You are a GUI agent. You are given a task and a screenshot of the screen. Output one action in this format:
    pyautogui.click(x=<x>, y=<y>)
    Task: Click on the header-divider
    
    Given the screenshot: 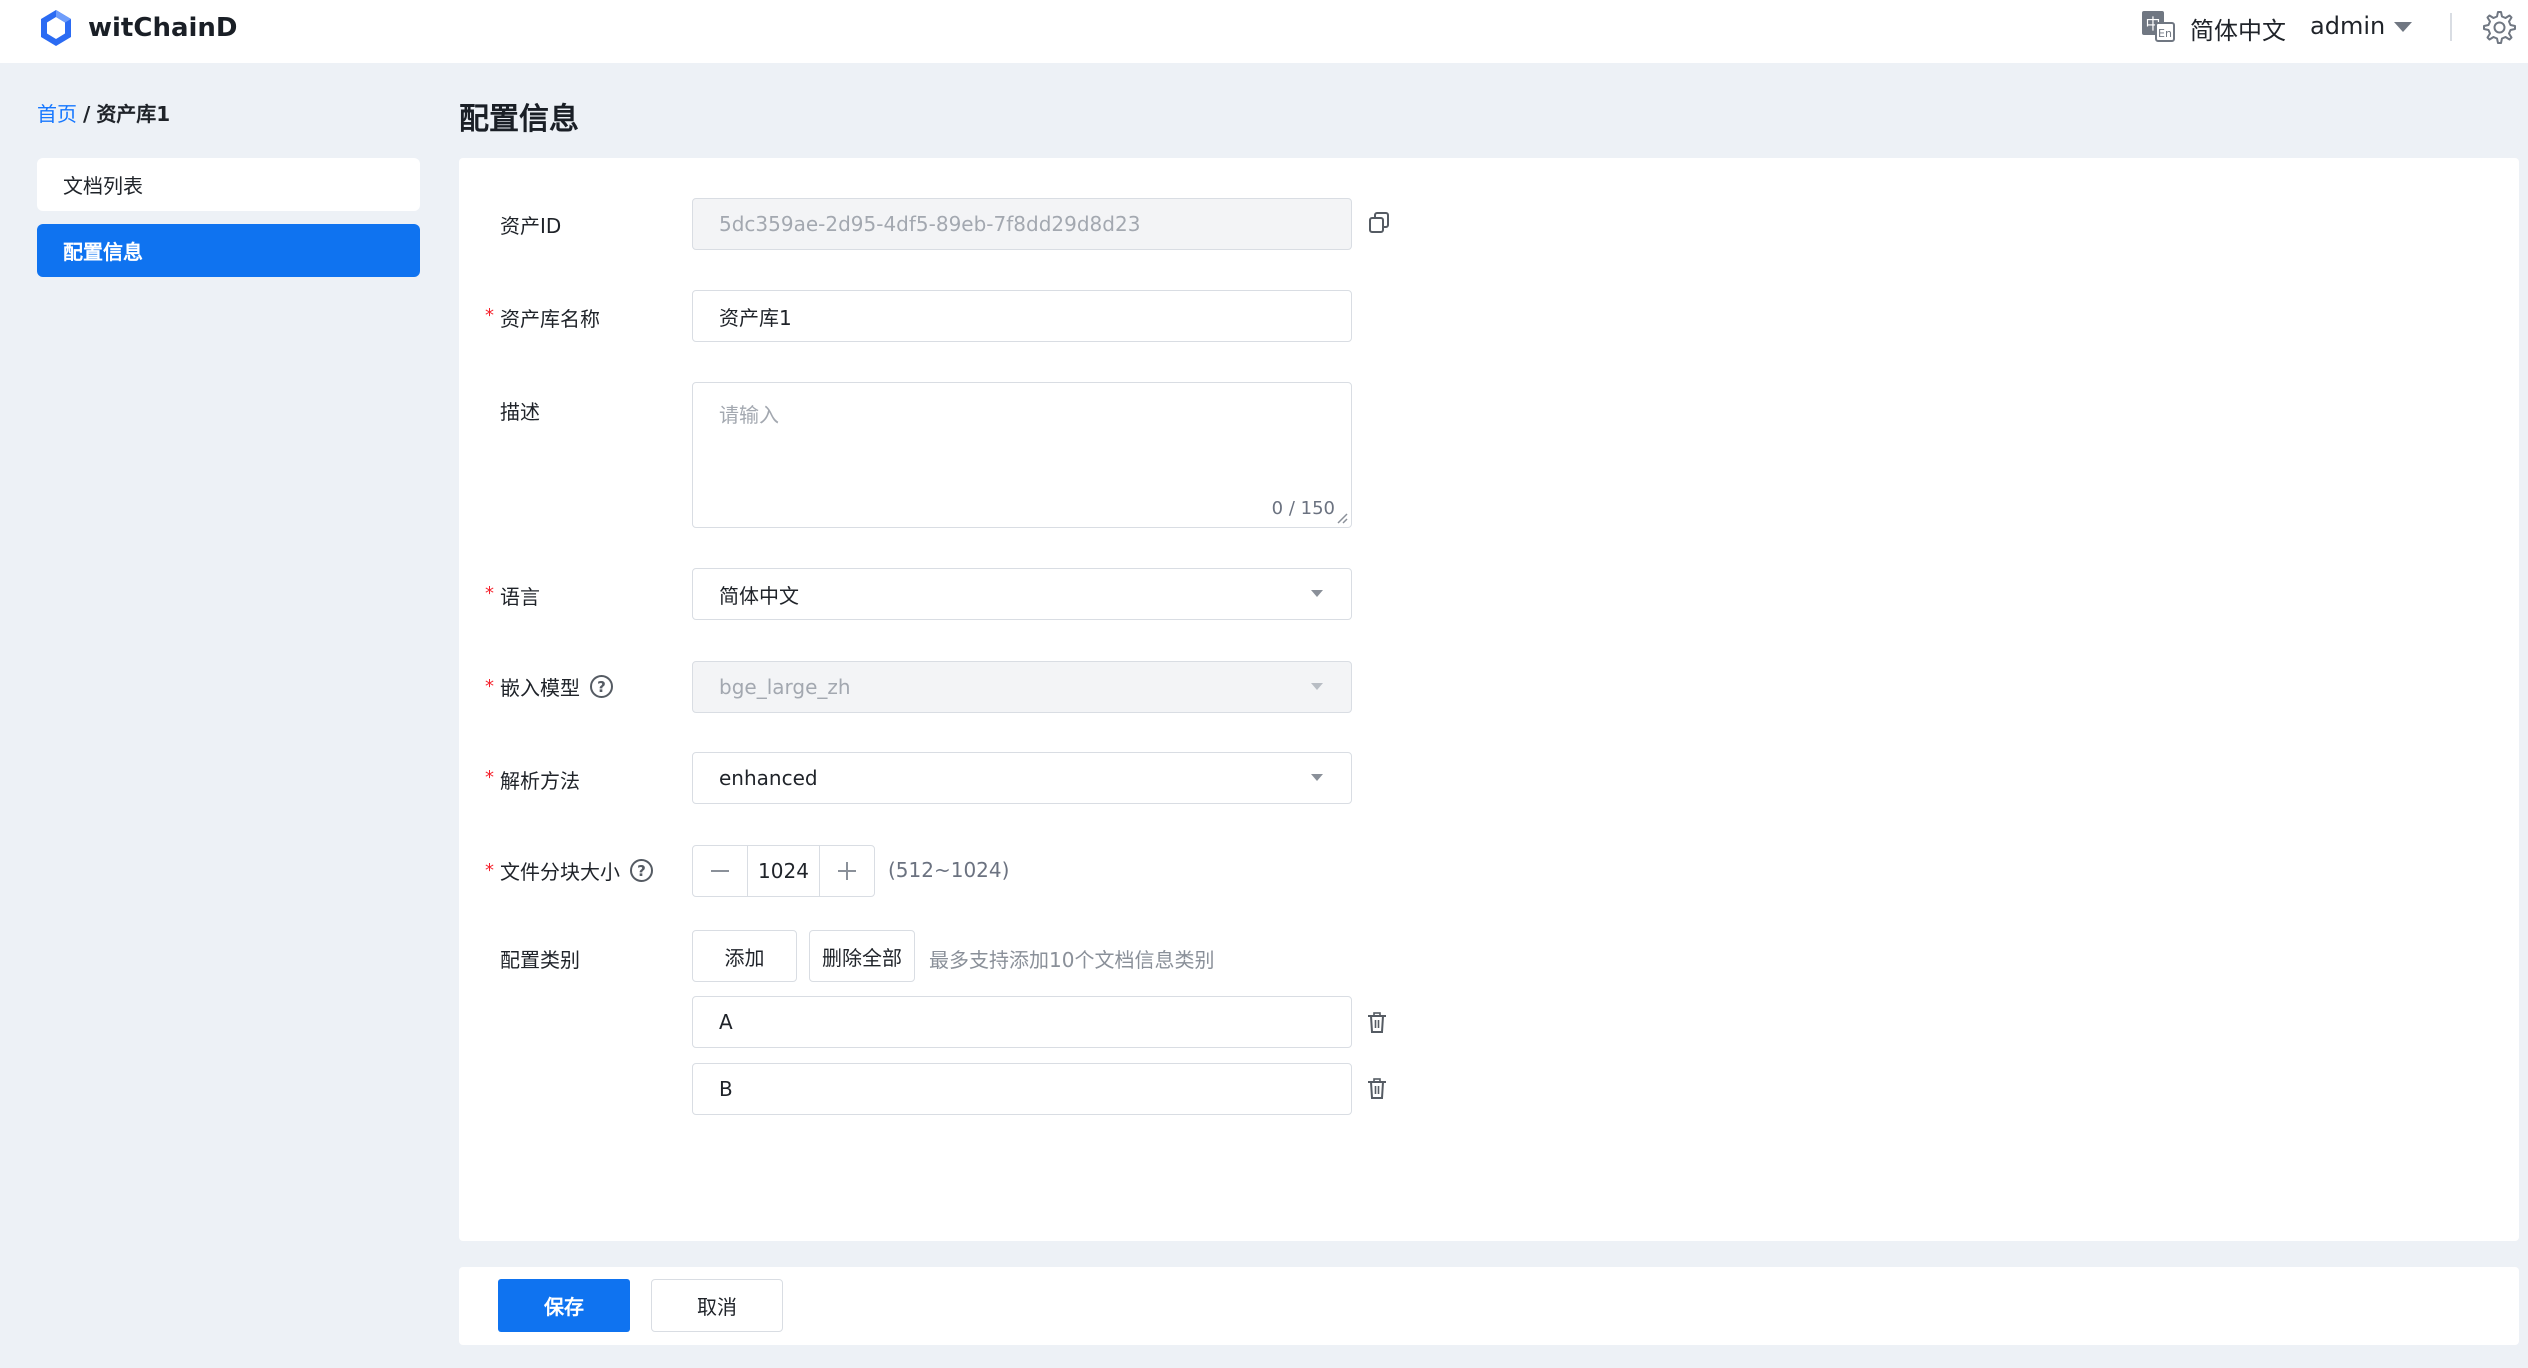 What is the action you would take?
    pyautogui.click(x=2451, y=27)
    